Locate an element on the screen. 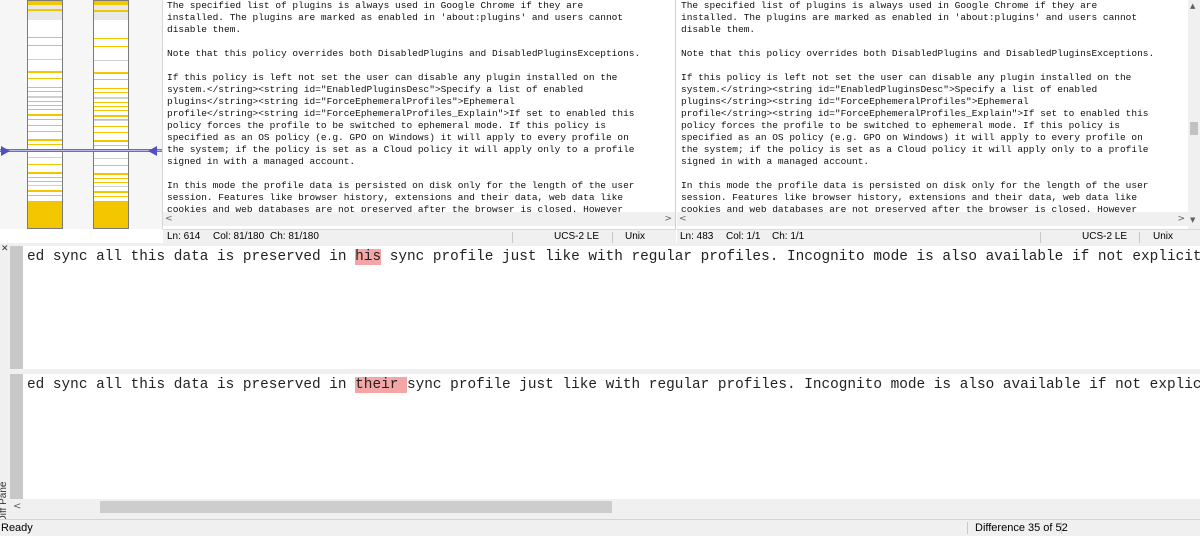  scroll-down-arrow-icon: ▼ is located at coordinates (1192, 220).